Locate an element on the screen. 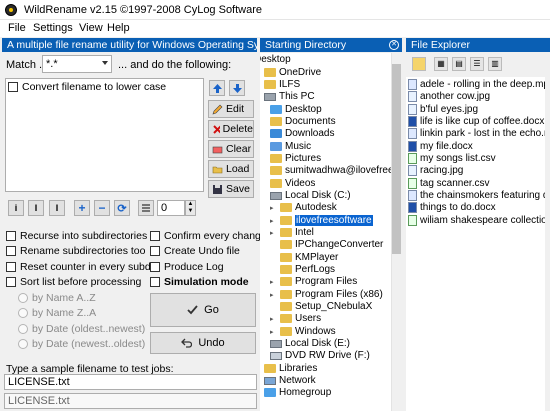  file-item: my songs list.csv is located at coordinates (452, 158).